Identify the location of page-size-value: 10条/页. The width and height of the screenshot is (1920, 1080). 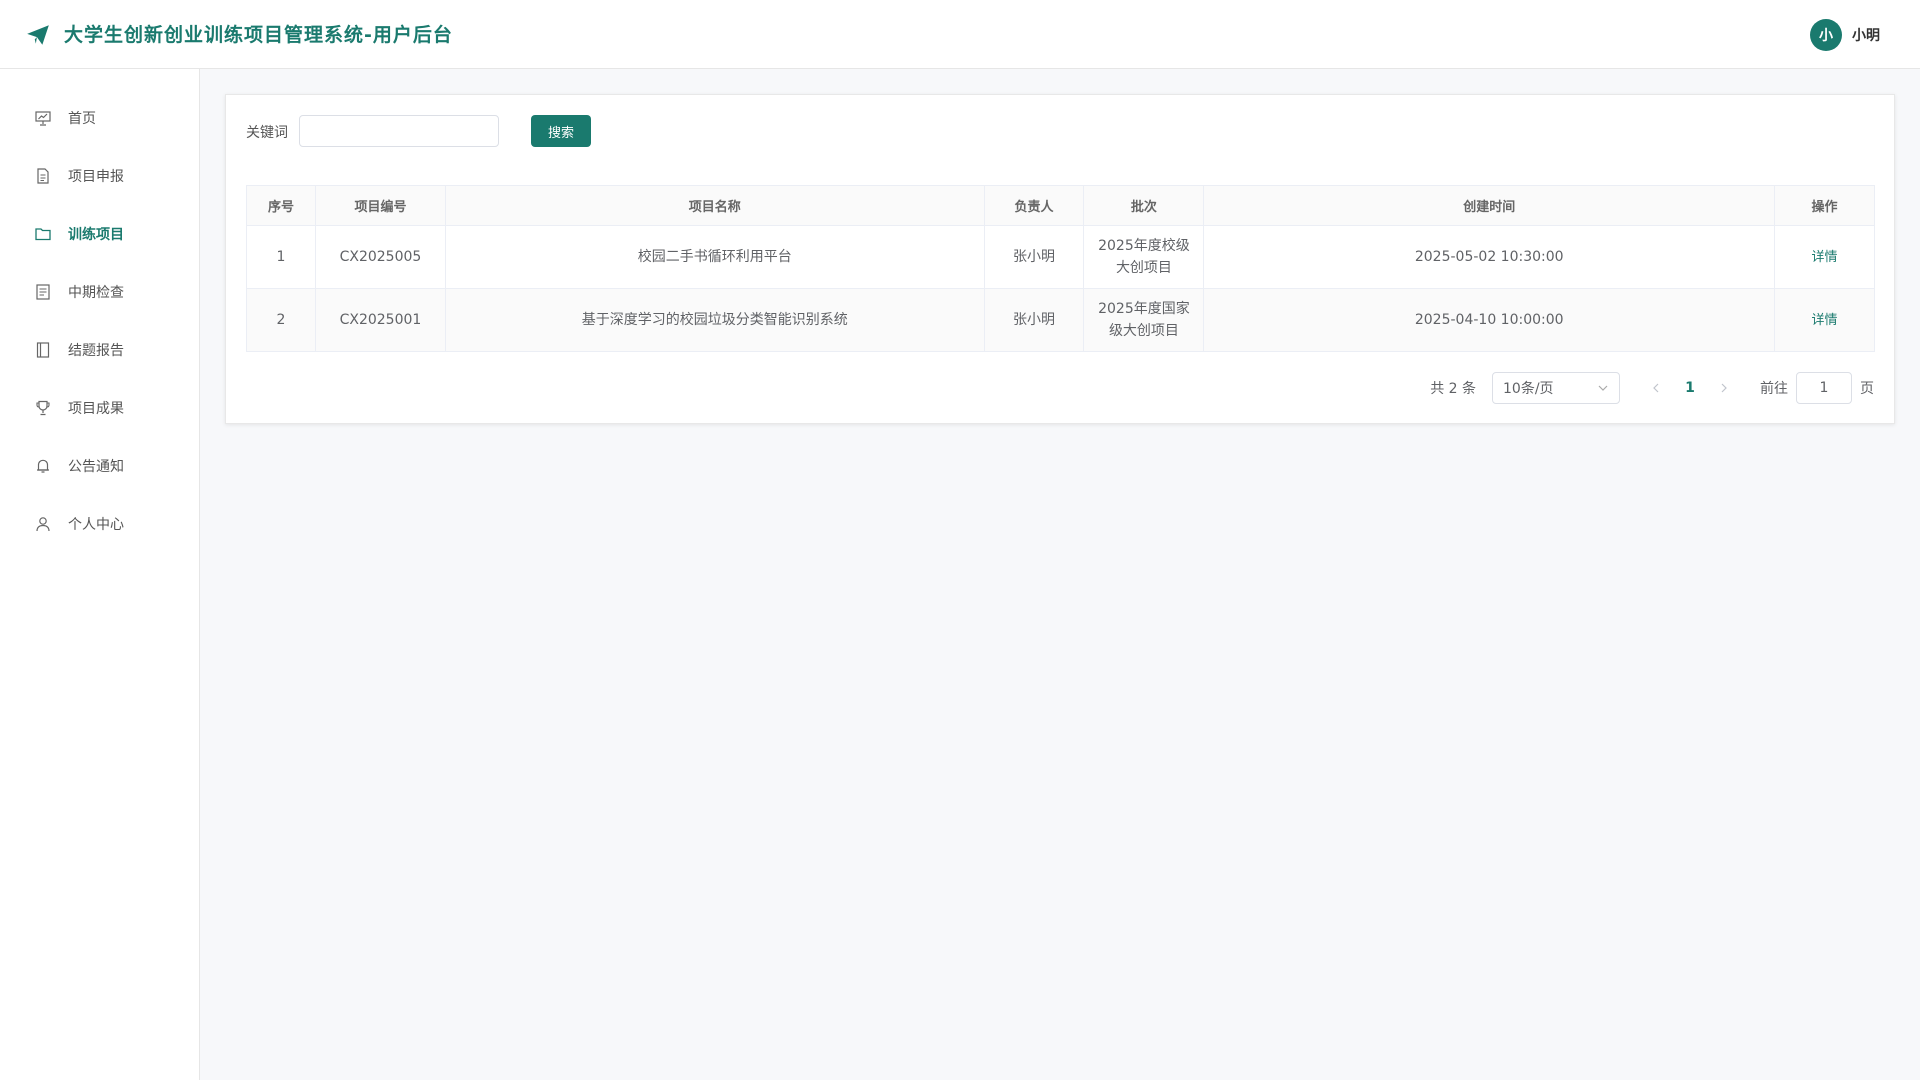
(1528, 389).